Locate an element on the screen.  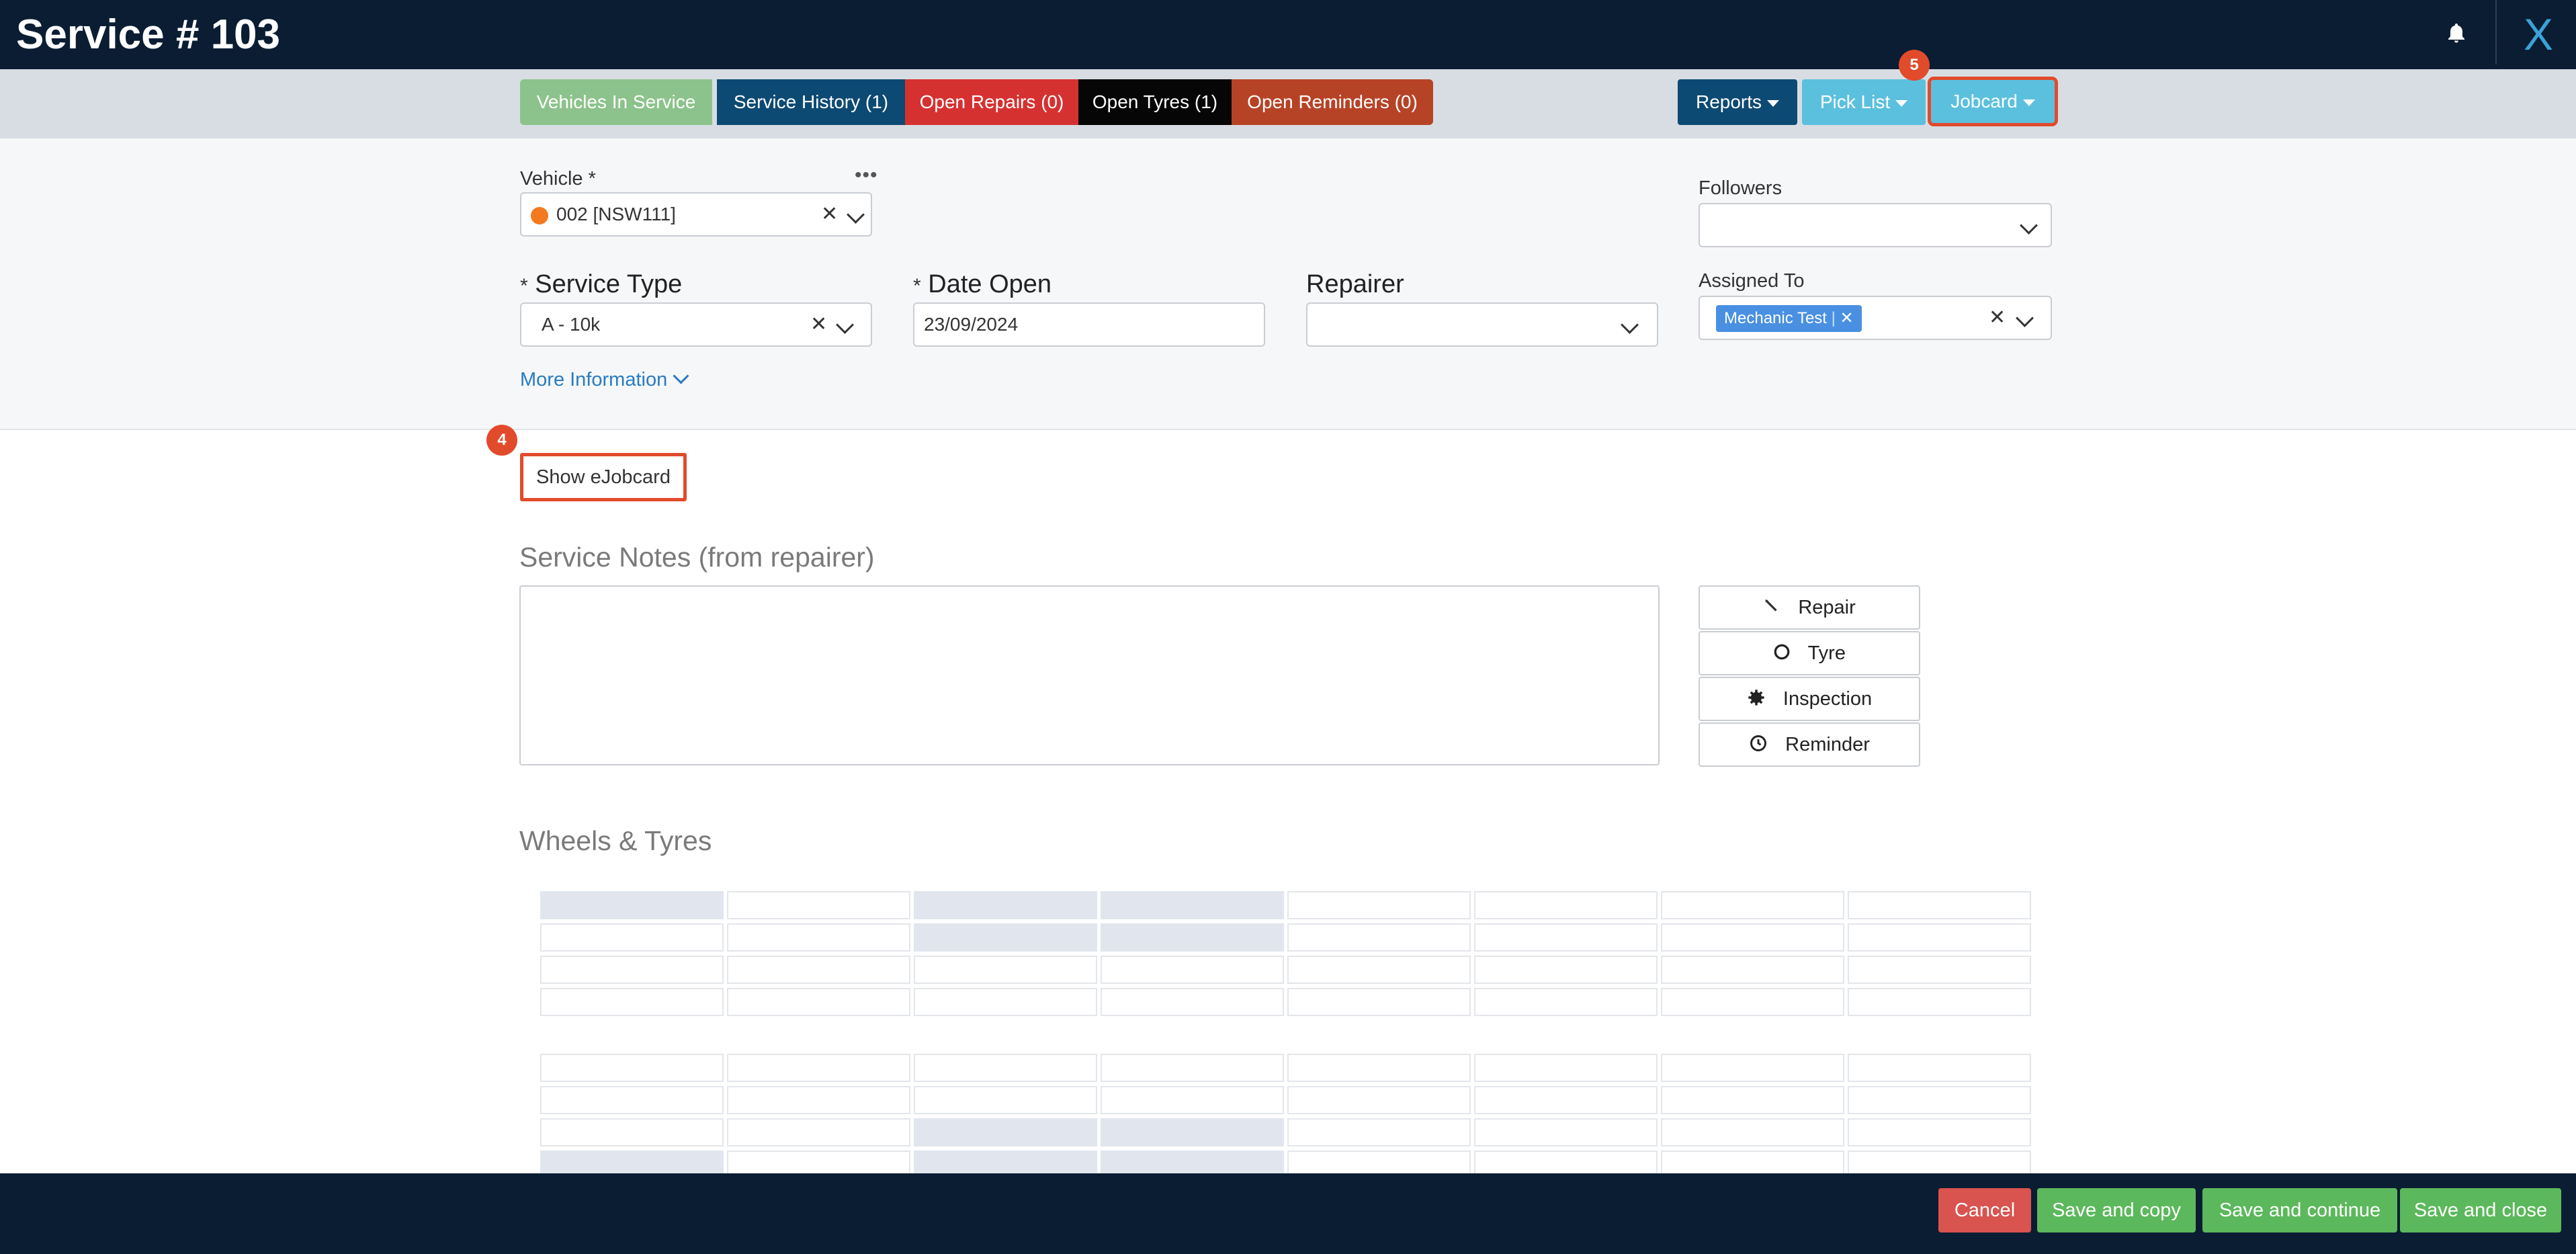
save-and-continue-button: Save and continue is located at coordinates (2299, 1210).